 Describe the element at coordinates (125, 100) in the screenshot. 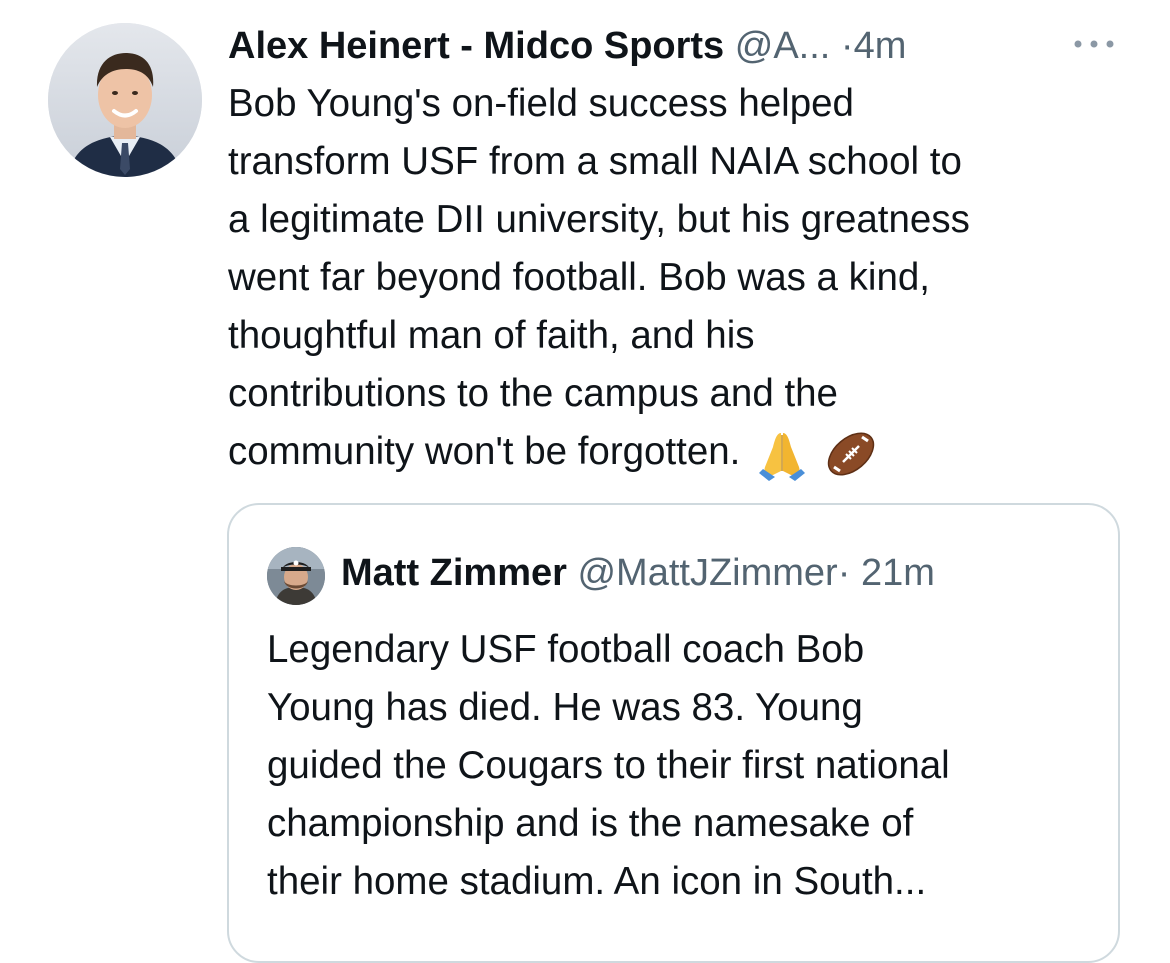

I see `author-avatar` at that location.